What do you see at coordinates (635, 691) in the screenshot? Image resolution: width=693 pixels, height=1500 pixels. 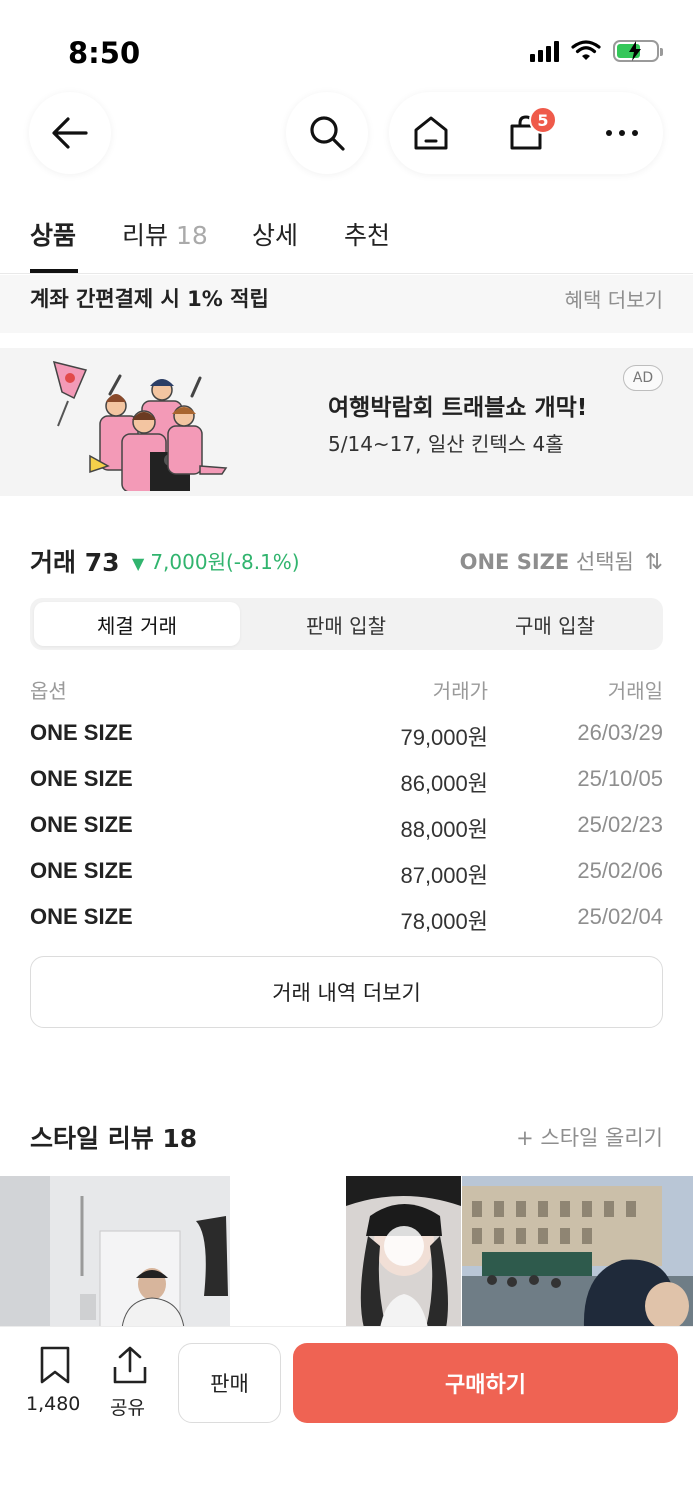 I see `column-header-date: 거래일` at bounding box center [635, 691].